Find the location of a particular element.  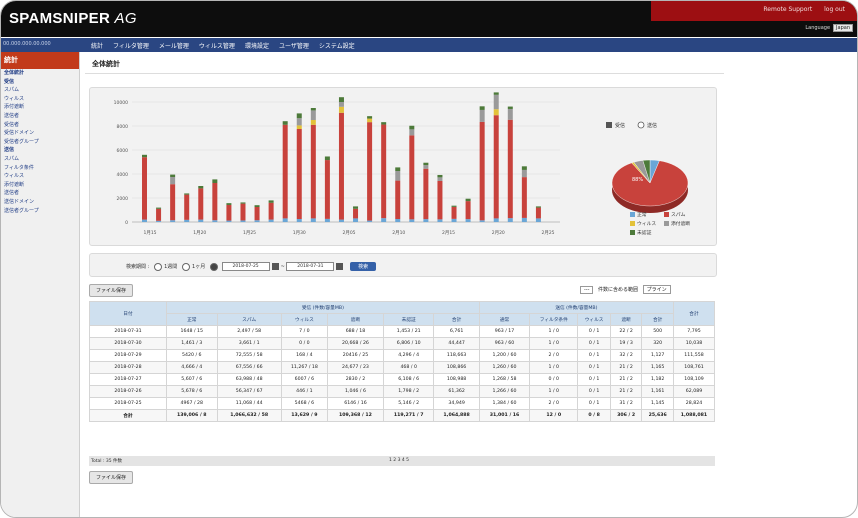

total-cell: 25,636 is located at coordinates (657, 415).